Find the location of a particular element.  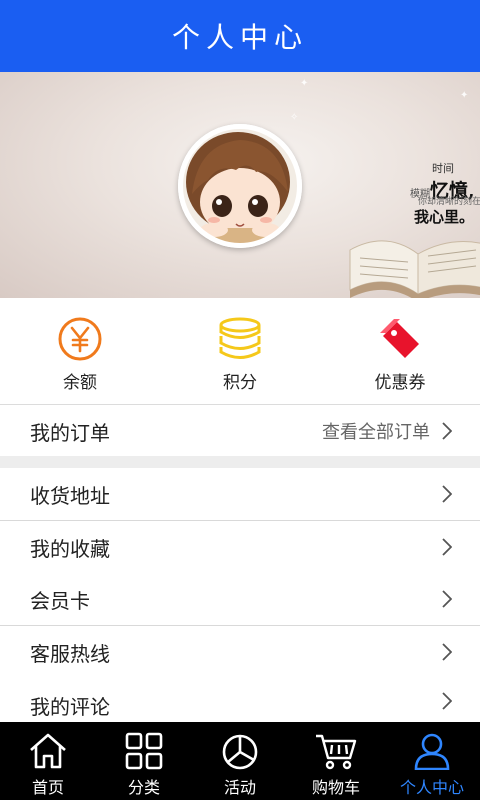

grid-icon is located at coordinates (144, 751).